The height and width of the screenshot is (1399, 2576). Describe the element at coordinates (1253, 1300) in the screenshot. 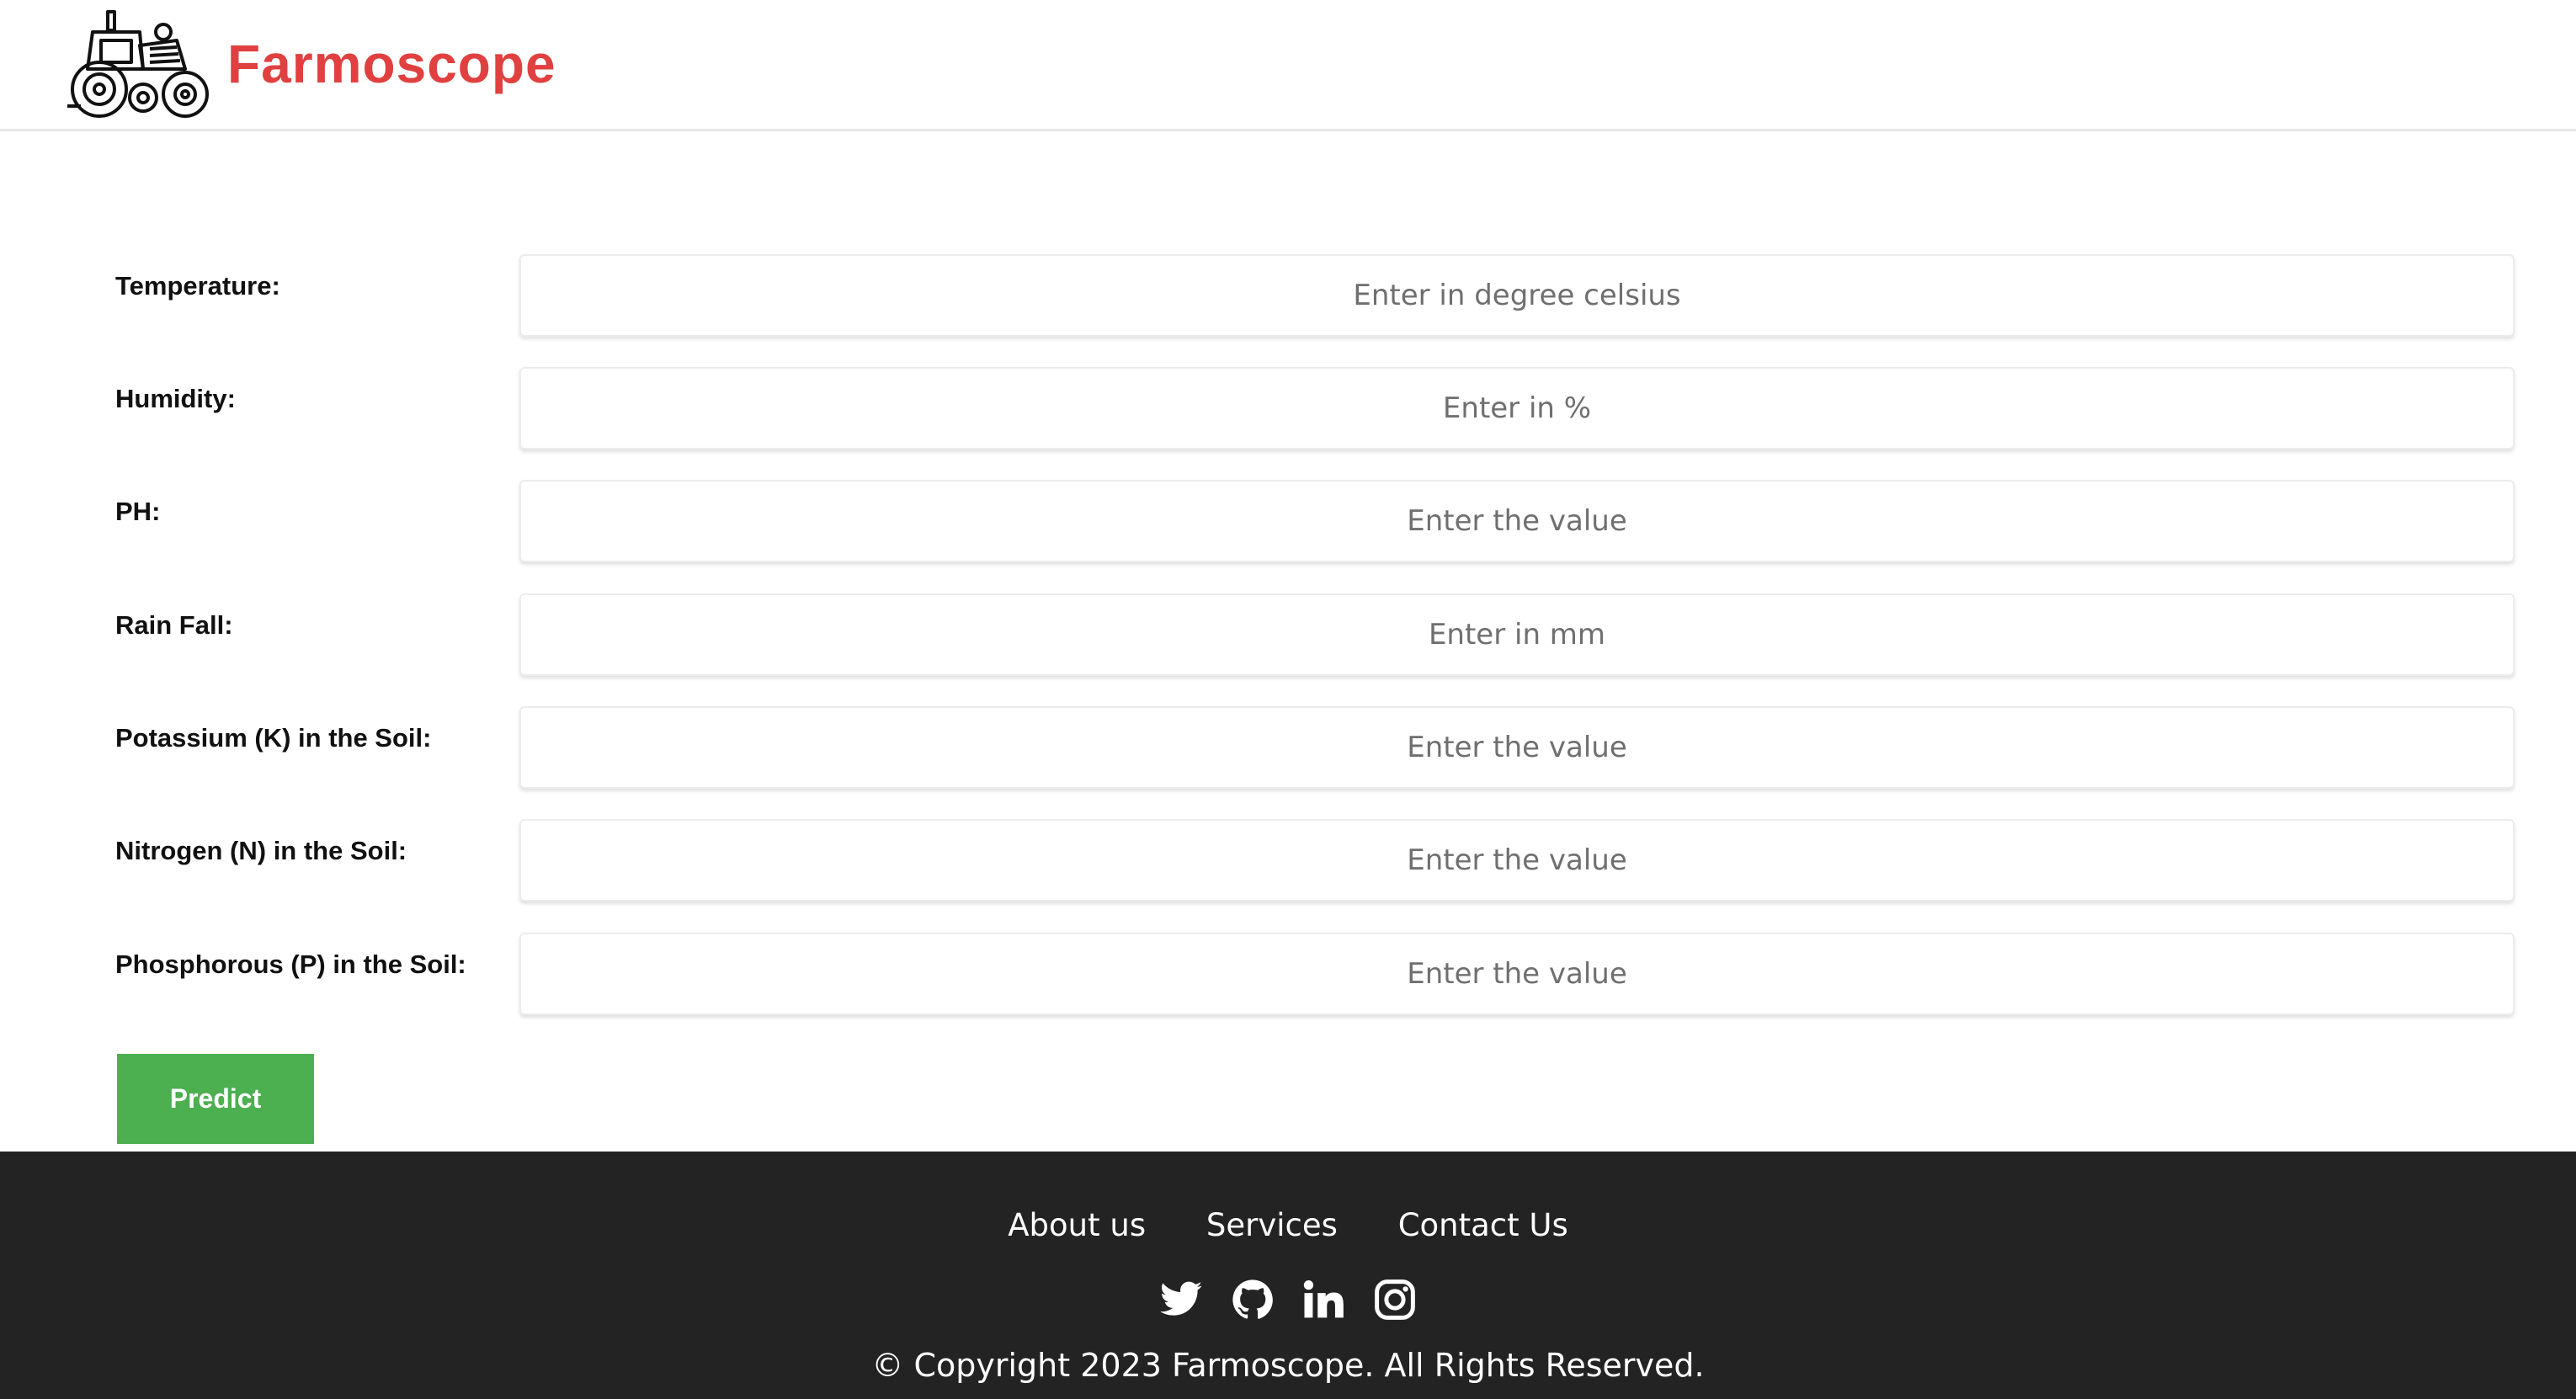

I see `github-icon` at that location.